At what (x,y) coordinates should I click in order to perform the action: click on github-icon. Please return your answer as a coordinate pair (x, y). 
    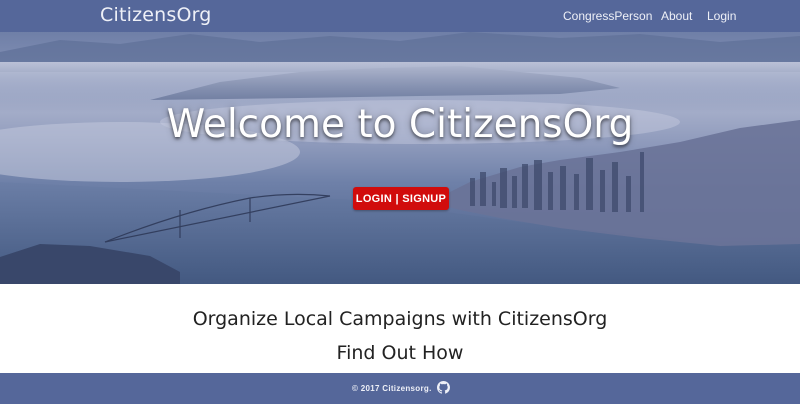
    Looking at the image, I should click on (443, 387).